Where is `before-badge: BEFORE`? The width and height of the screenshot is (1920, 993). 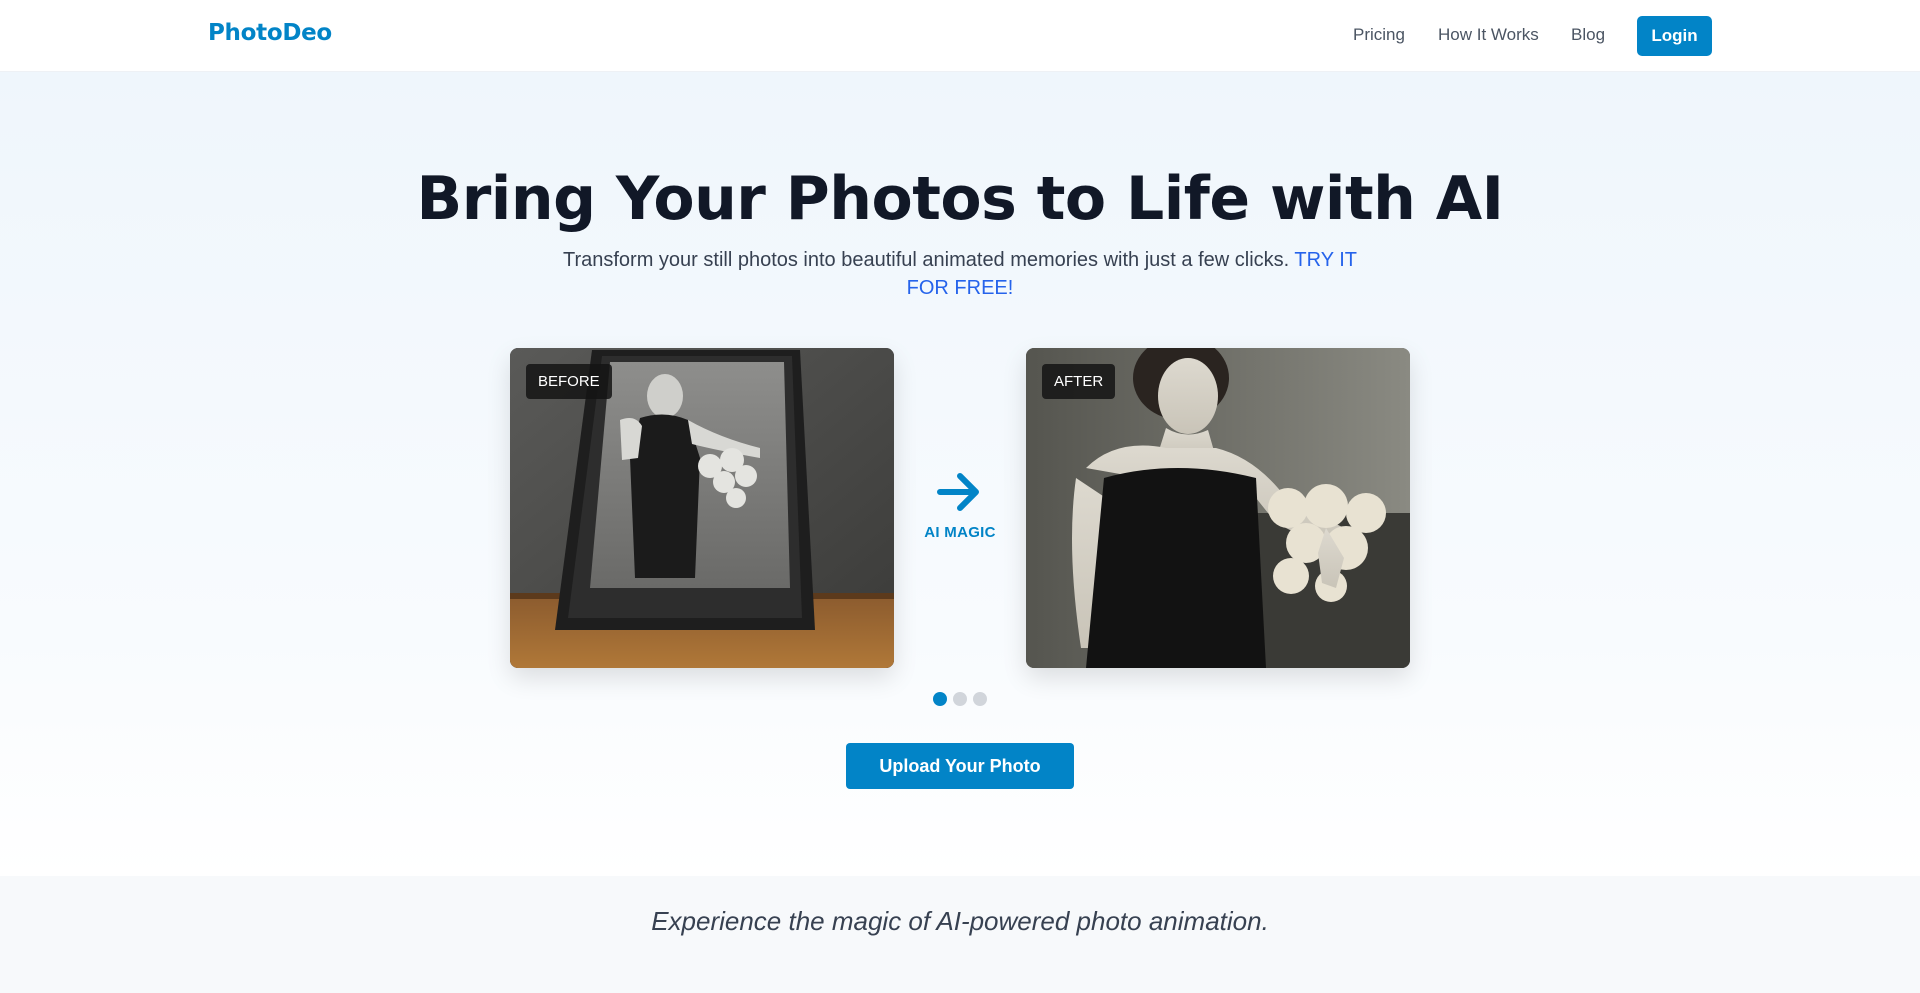 before-badge: BEFORE is located at coordinates (569, 381).